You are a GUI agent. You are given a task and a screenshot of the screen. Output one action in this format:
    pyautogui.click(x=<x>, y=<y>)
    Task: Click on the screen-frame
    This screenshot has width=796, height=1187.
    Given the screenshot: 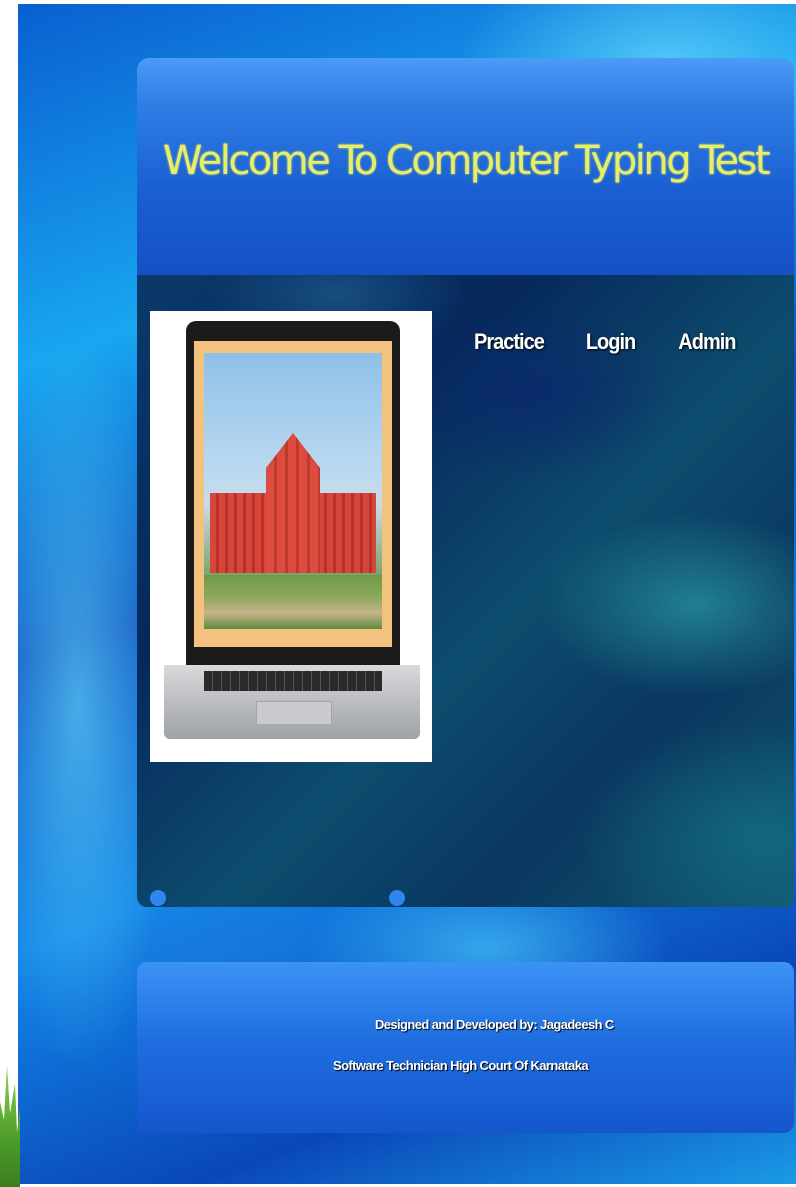 What is the action you would take?
    pyautogui.click(x=293, y=494)
    